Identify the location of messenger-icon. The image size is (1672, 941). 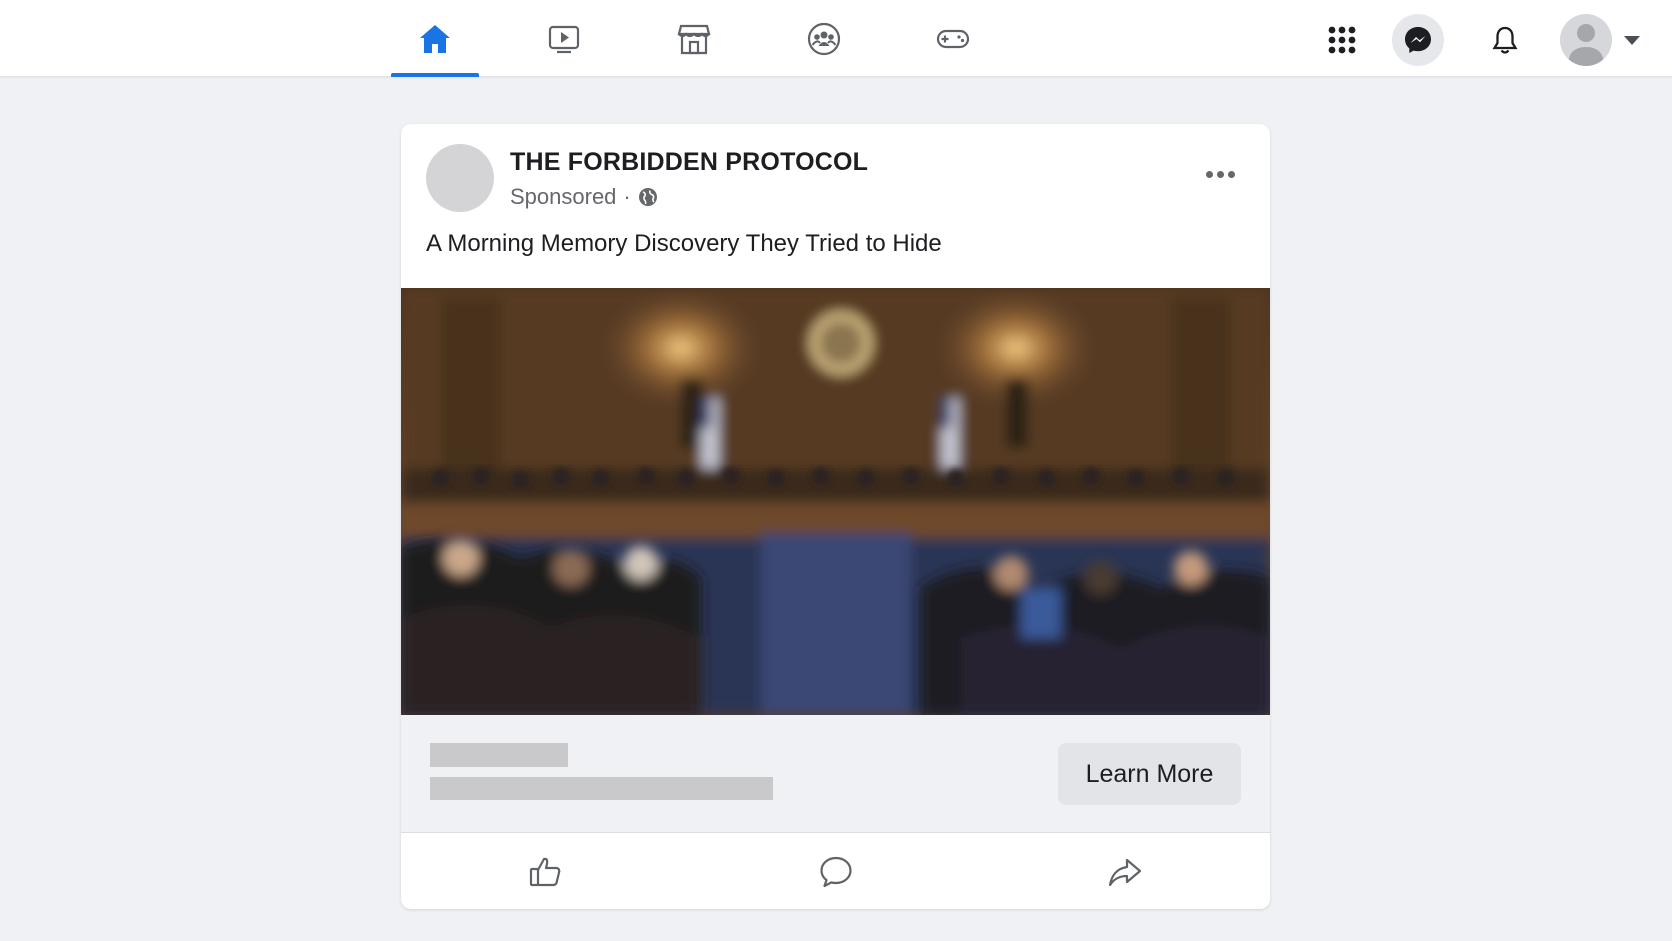
(1418, 40).